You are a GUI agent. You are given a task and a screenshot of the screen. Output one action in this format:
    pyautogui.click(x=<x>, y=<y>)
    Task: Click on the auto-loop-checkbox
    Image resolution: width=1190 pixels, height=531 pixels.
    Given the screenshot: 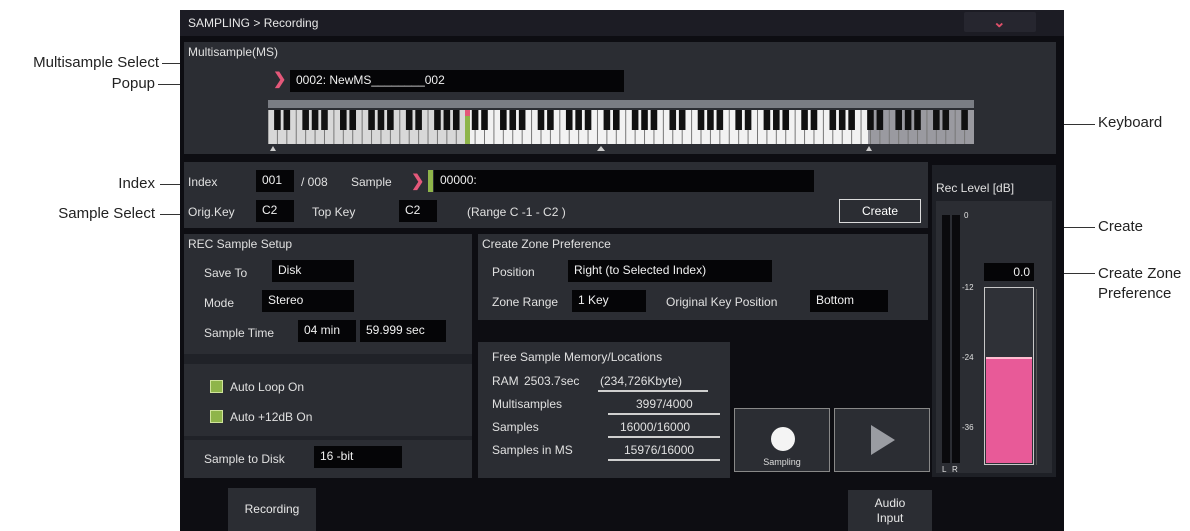 What is the action you would take?
    pyautogui.click(x=216, y=386)
    